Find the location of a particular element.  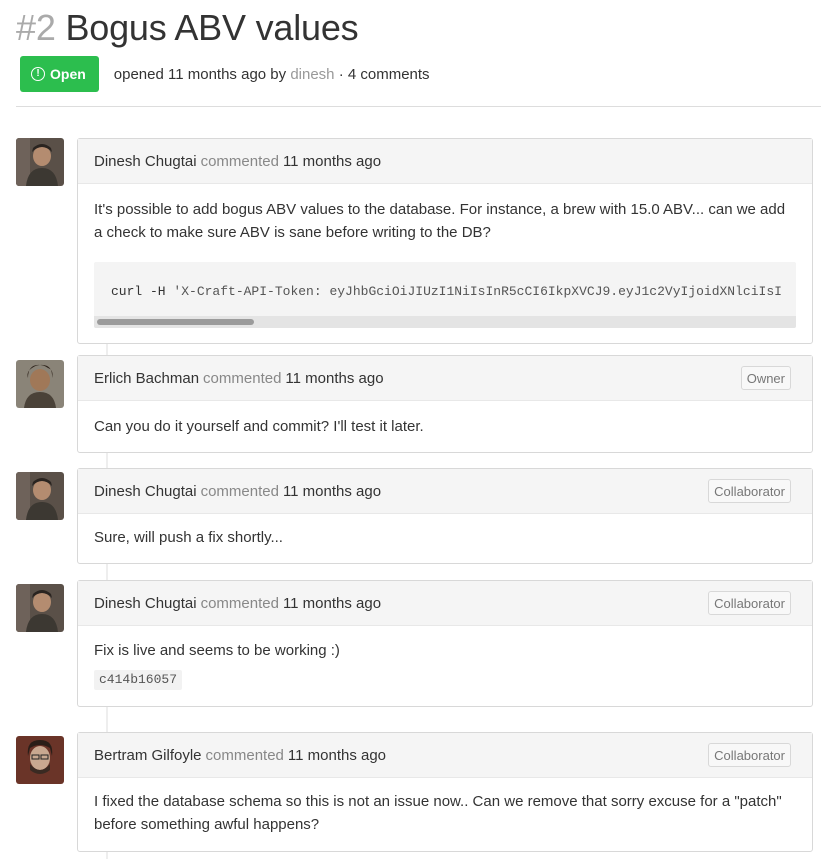

scrollbar-thumb is located at coordinates (175, 322).